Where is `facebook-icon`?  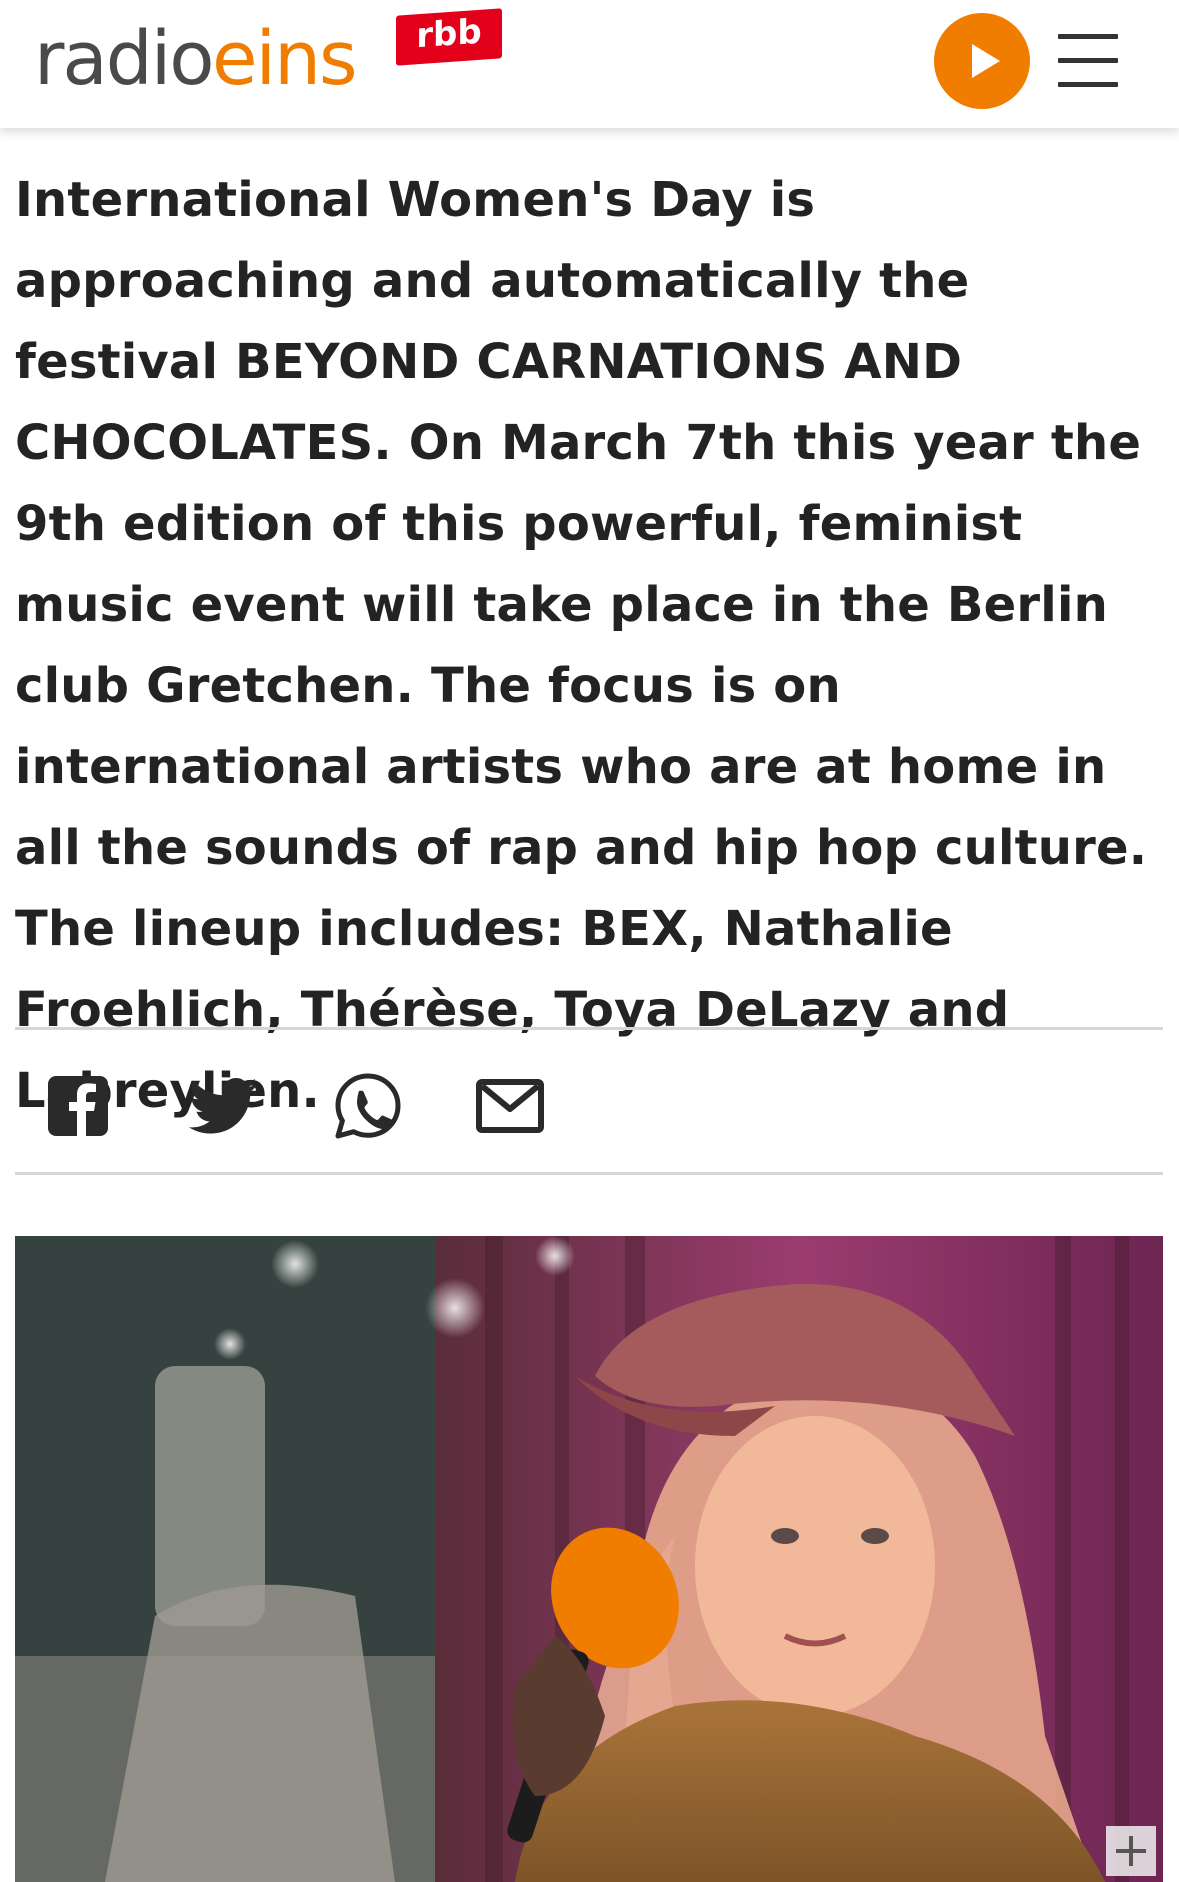 facebook-icon is located at coordinates (78, 1106).